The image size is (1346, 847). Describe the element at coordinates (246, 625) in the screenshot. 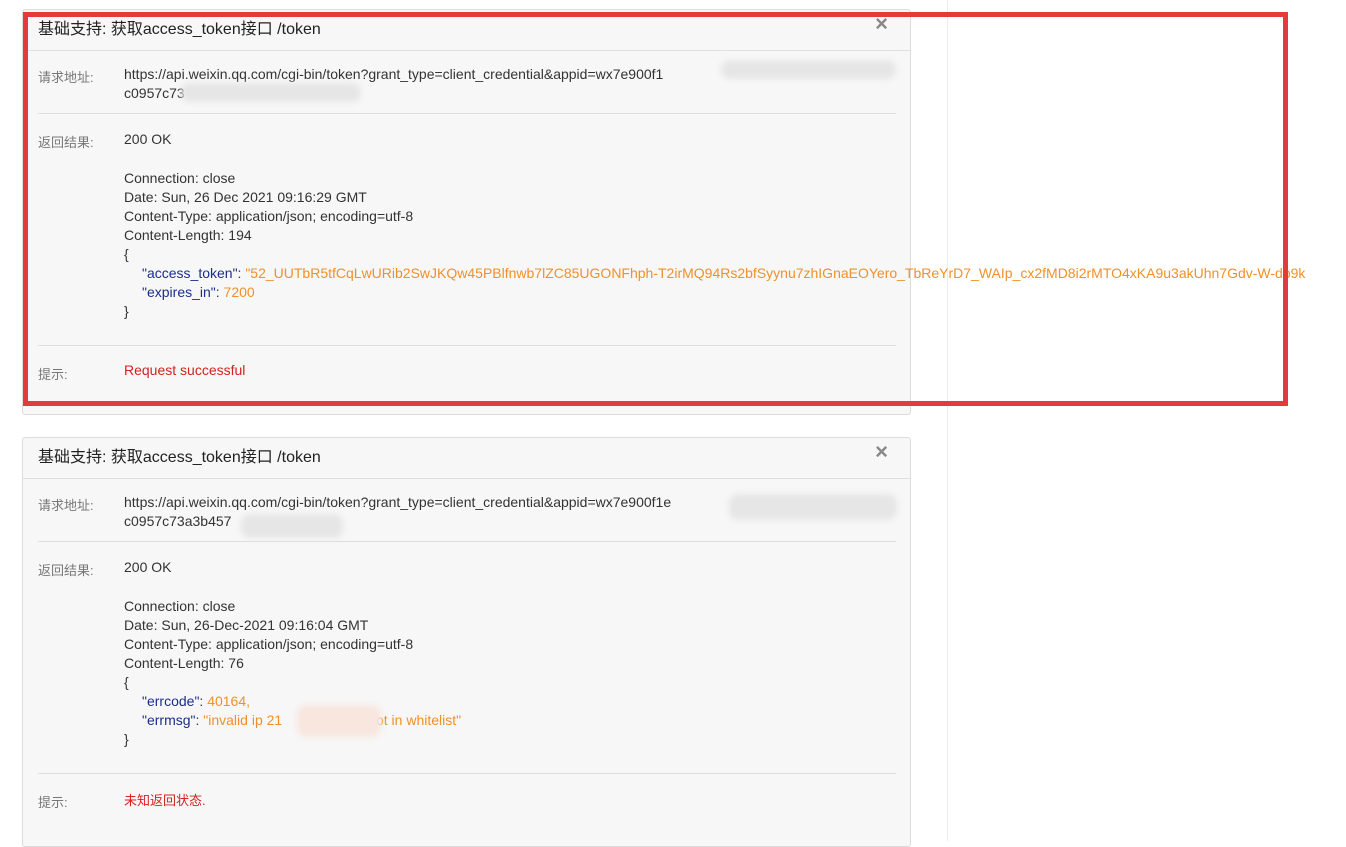

I see `header-line: Date: Sun, 26-Dec-2021 09:16:04 GMT` at that location.